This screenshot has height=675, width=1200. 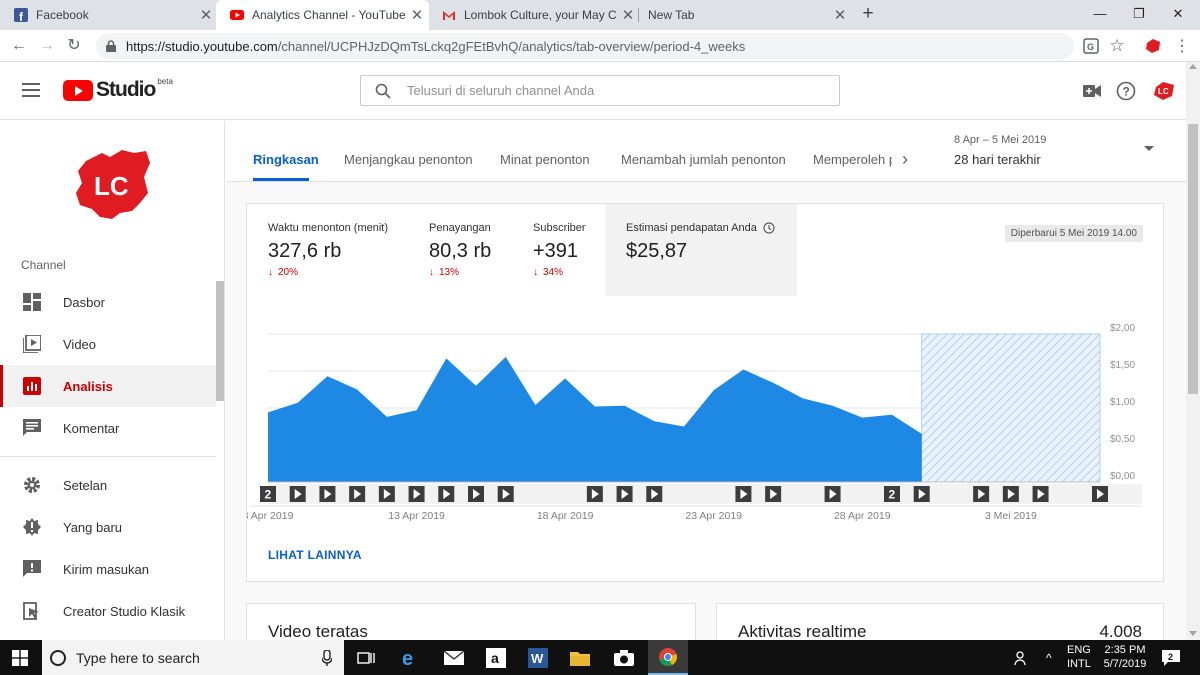 What do you see at coordinates (32, 611) in the screenshot?
I see `classic-studio-icon` at bounding box center [32, 611].